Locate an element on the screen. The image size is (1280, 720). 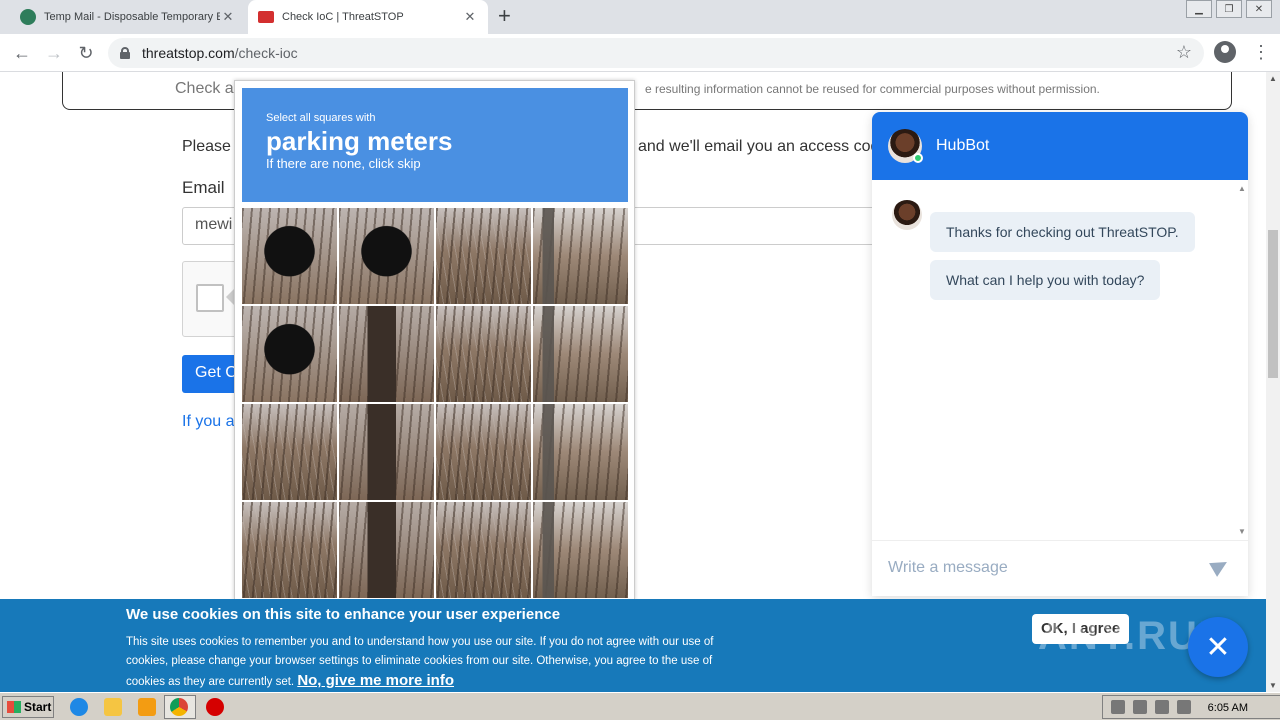
online-status-icon is located at coordinates (918, 158).